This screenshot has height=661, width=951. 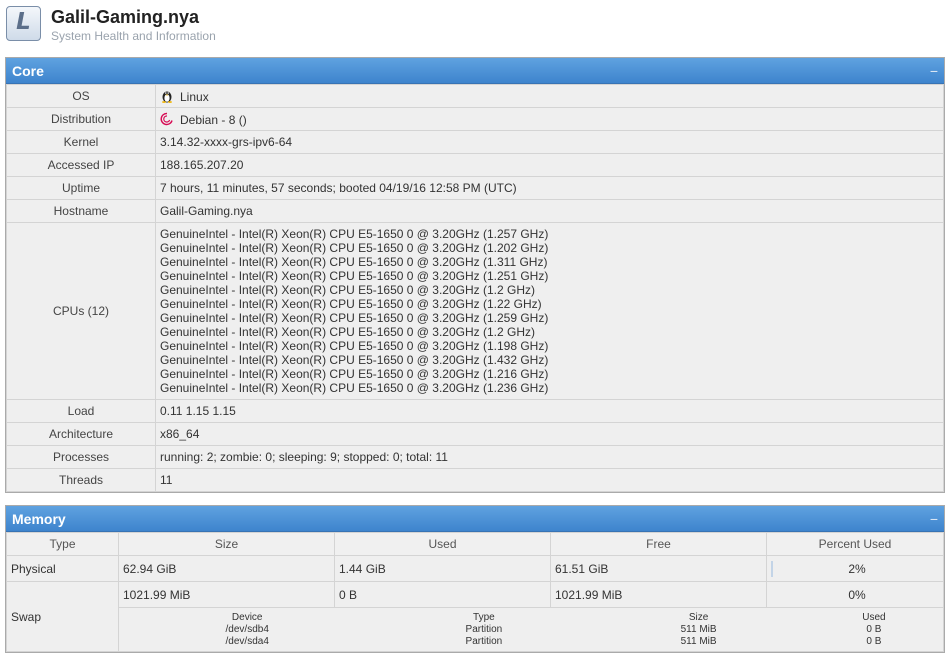 I want to click on table-row: Accessed IP 188.165.207.20, so click(x=475, y=165).